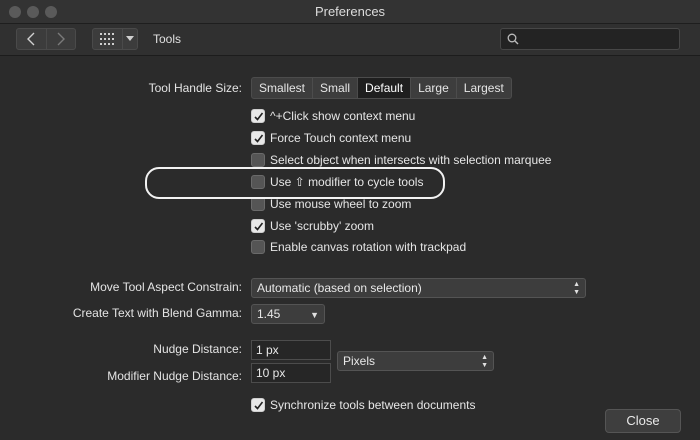  I want to click on checkbox-label: Use 'scrubby' zoom, so click(322, 226).